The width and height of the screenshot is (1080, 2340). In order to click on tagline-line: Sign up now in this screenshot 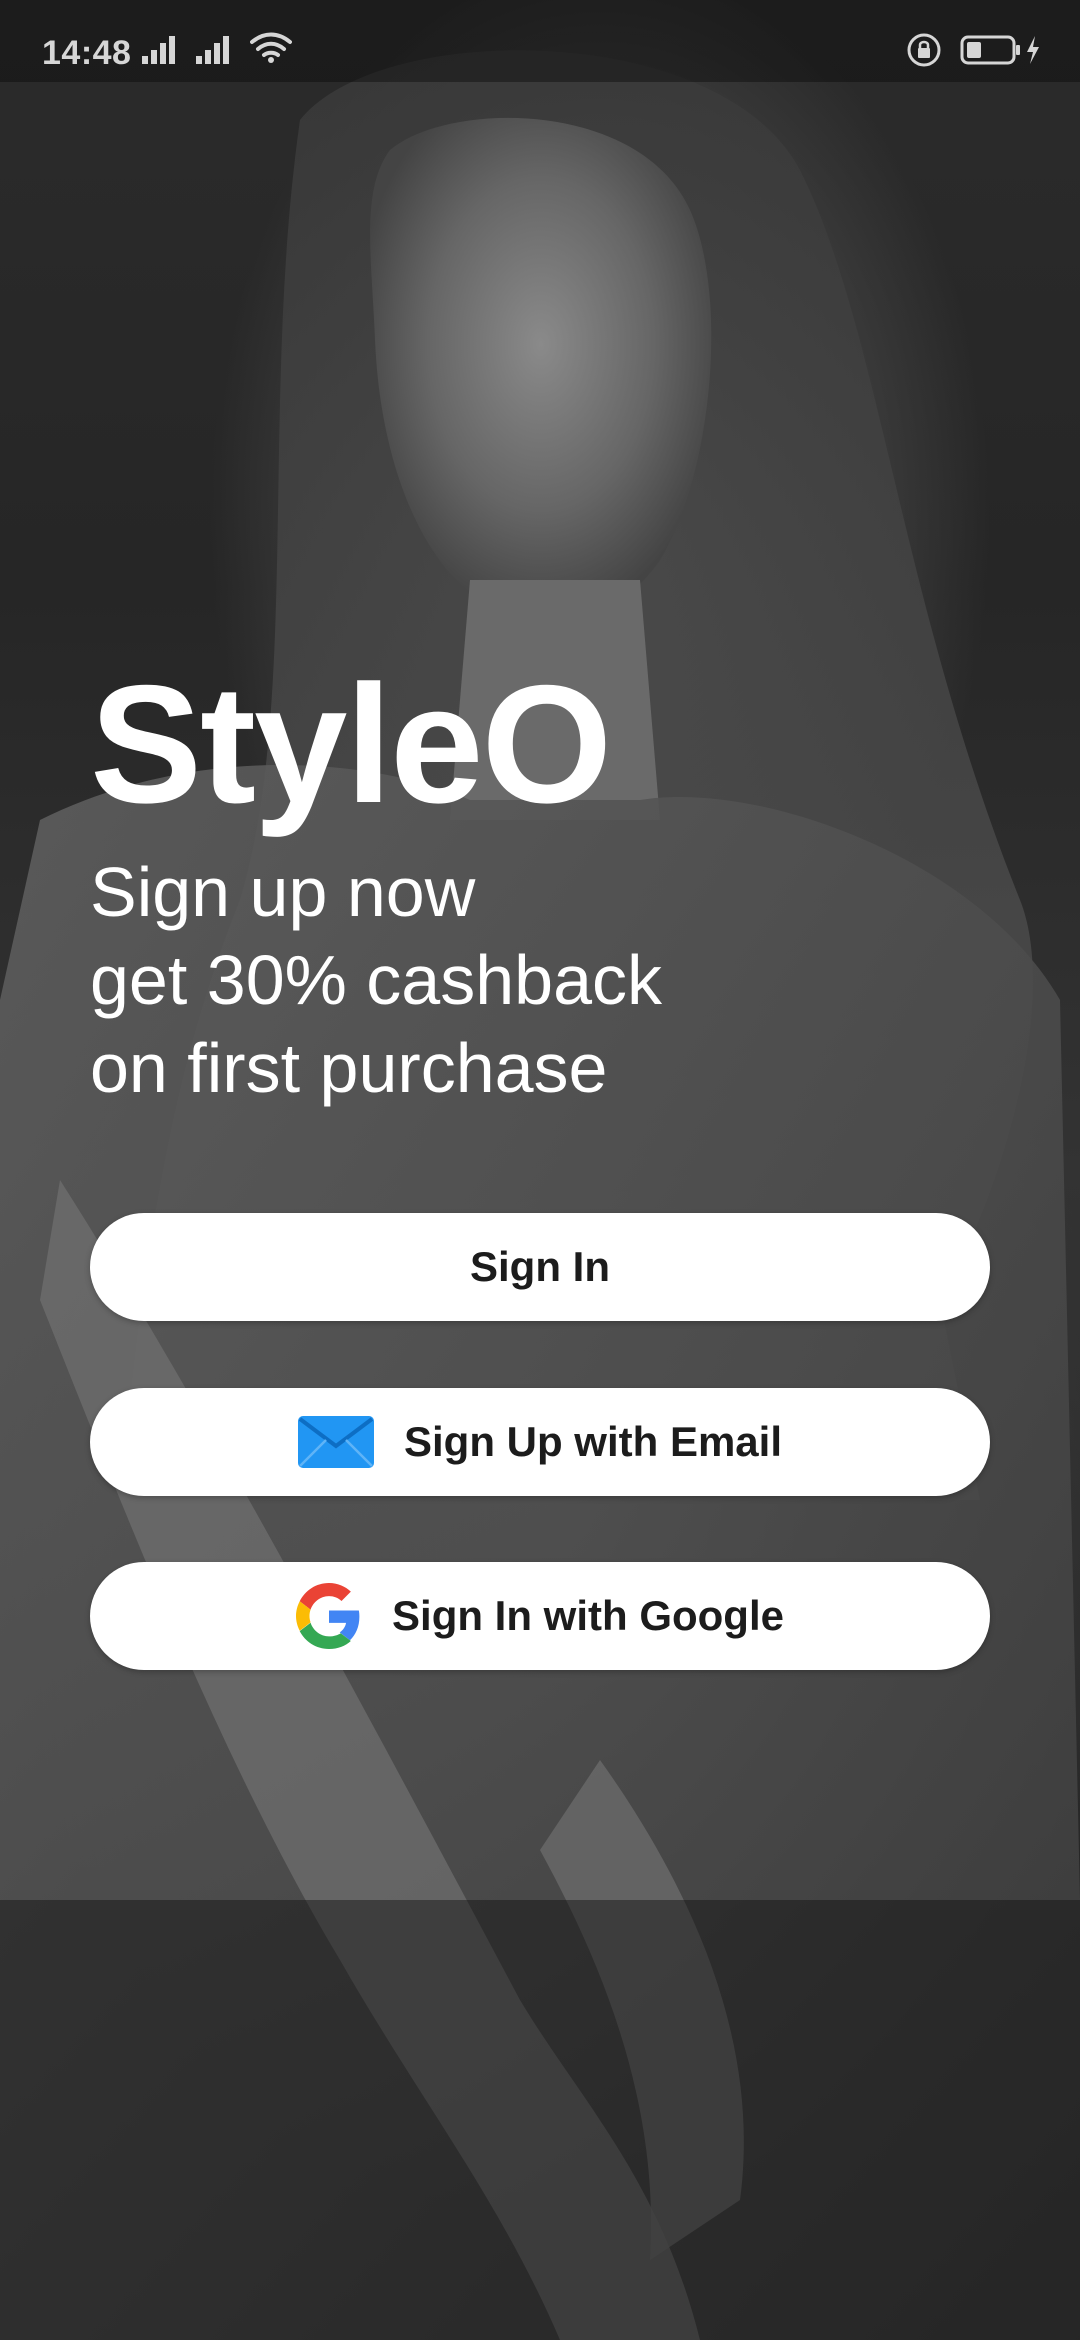, I will do `click(283, 892)`.